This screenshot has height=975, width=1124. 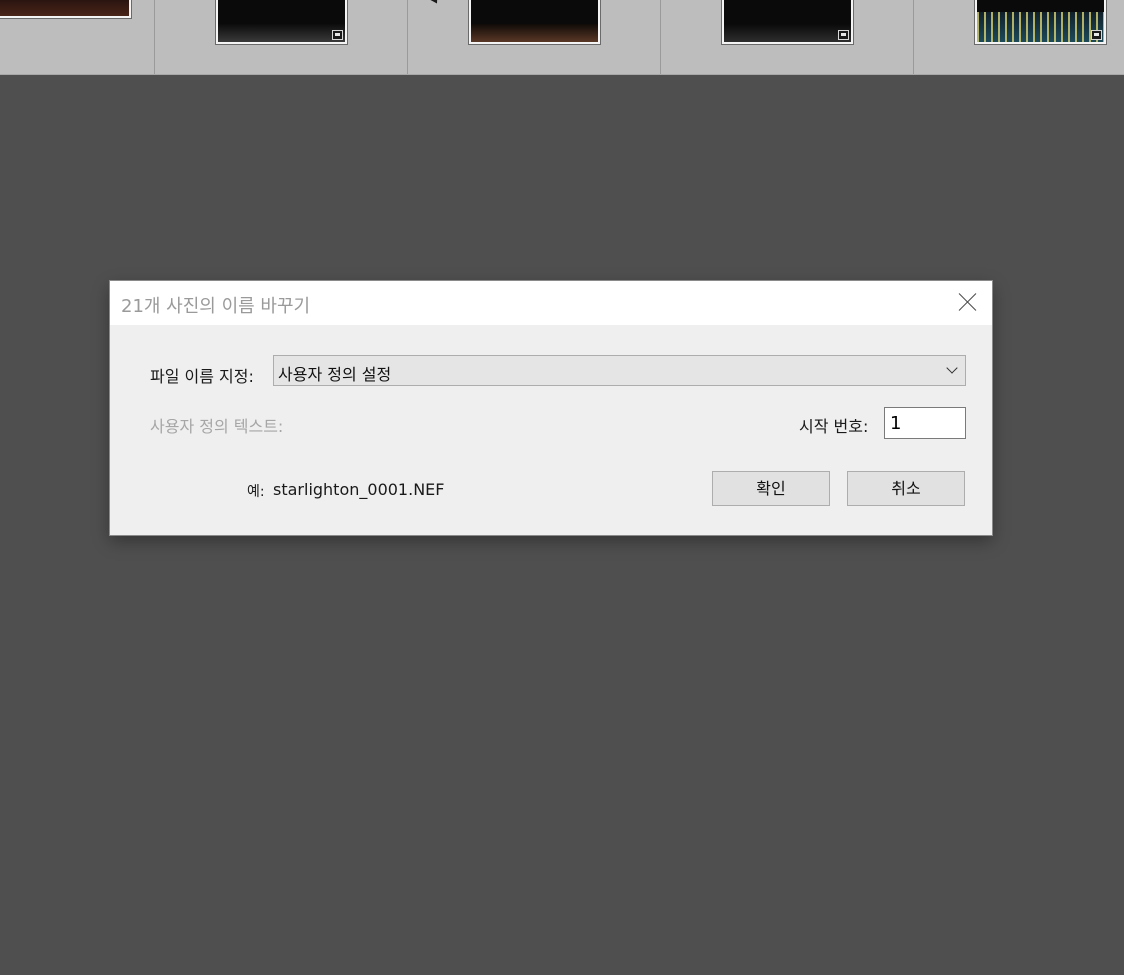 What do you see at coordinates (217, 426) in the screenshot?
I see `custom-text-label: 사용자 정의 텍스트:` at bounding box center [217, 426].